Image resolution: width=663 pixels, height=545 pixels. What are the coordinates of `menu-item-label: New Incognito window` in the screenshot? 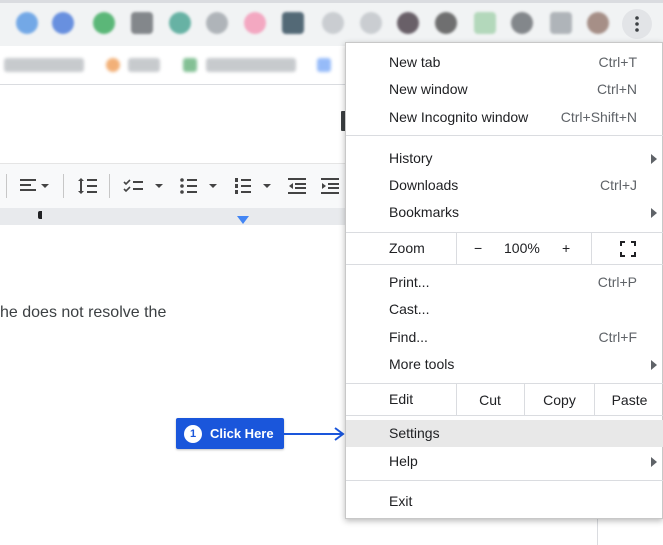 It's located at (459, 117).